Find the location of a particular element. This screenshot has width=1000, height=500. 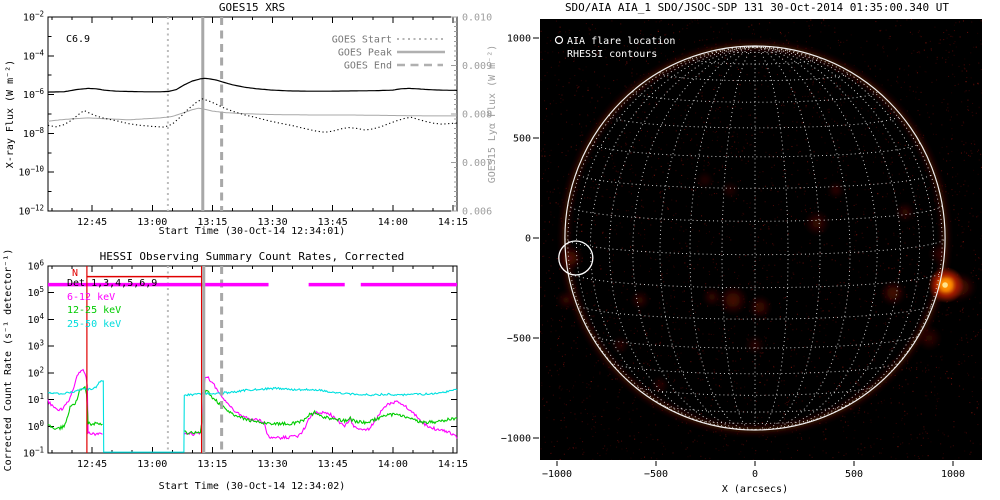

sun-x-tick-label: 1000 is located at coordinates (953, 474).